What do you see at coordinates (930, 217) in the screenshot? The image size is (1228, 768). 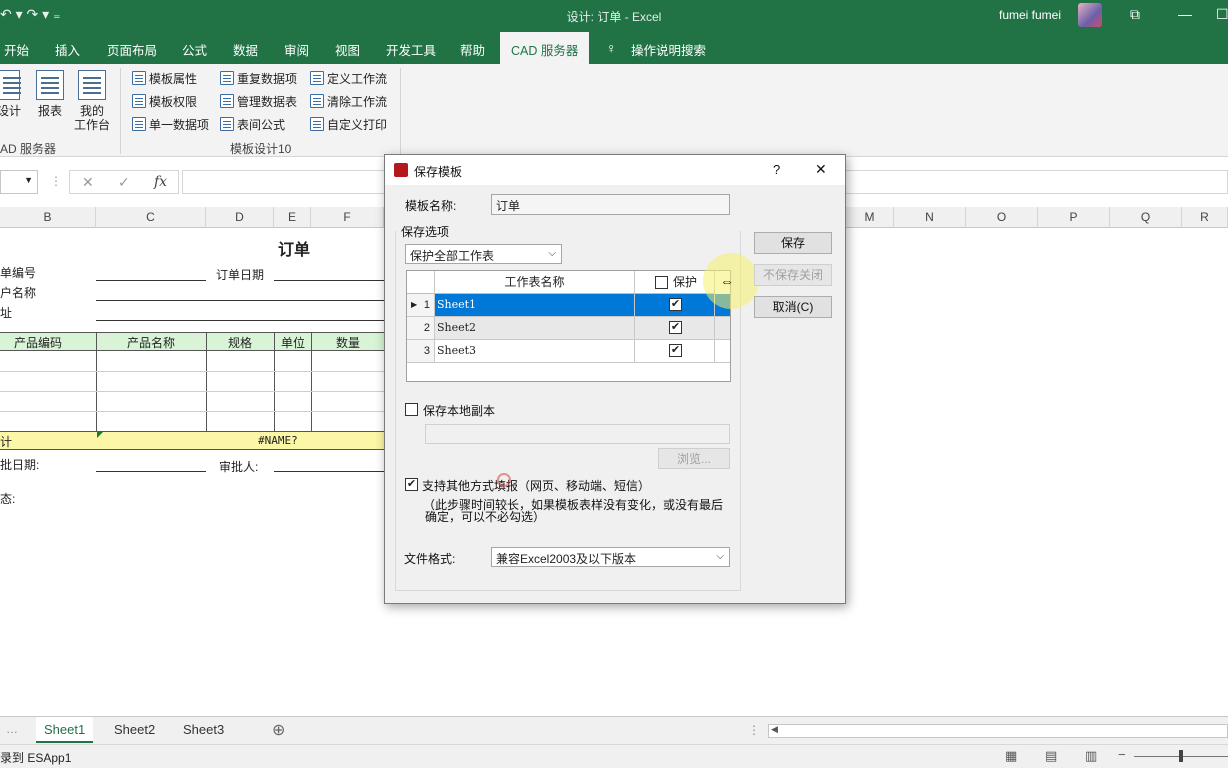 I see `column-header-n: N` at bounding box center [930, 217].